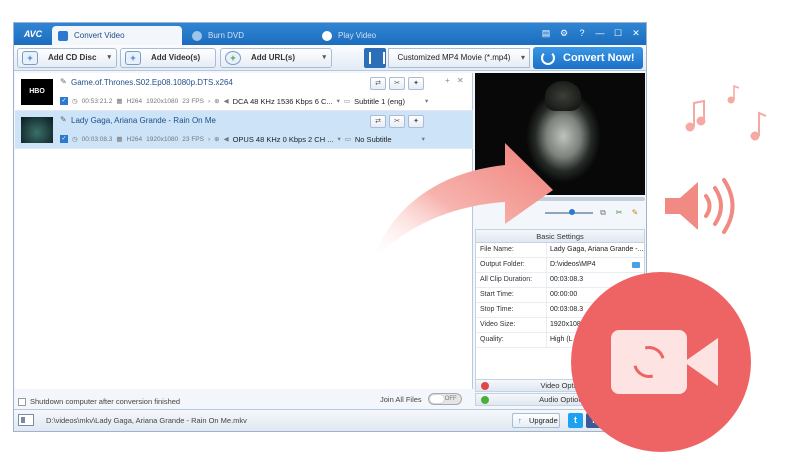 This screenshot has height=460, width=800. I want to click on tab-burn-dvd: Burn DVD, so click(246, 35).